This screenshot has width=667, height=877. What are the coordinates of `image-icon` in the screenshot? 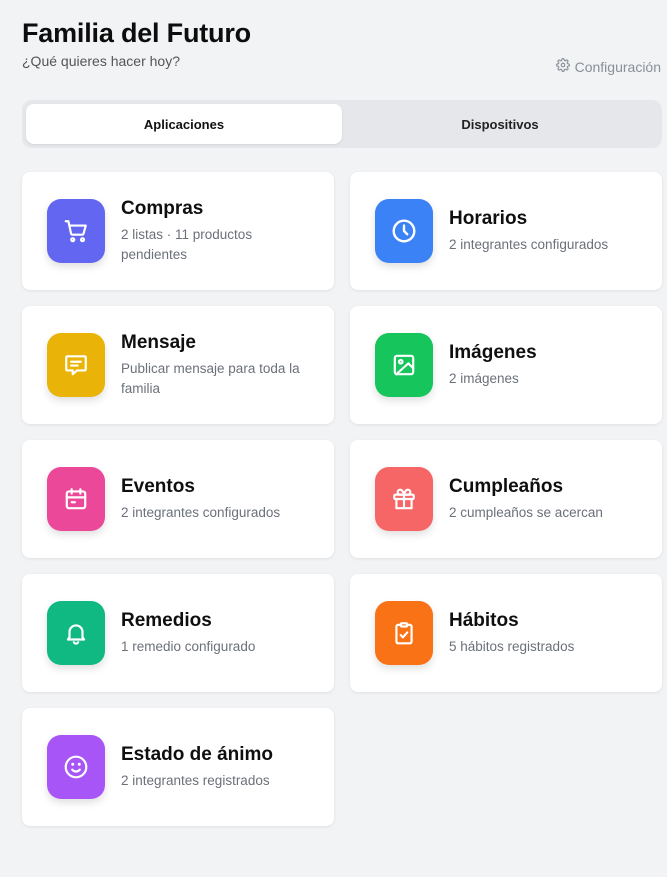 It's located at (404, 365).